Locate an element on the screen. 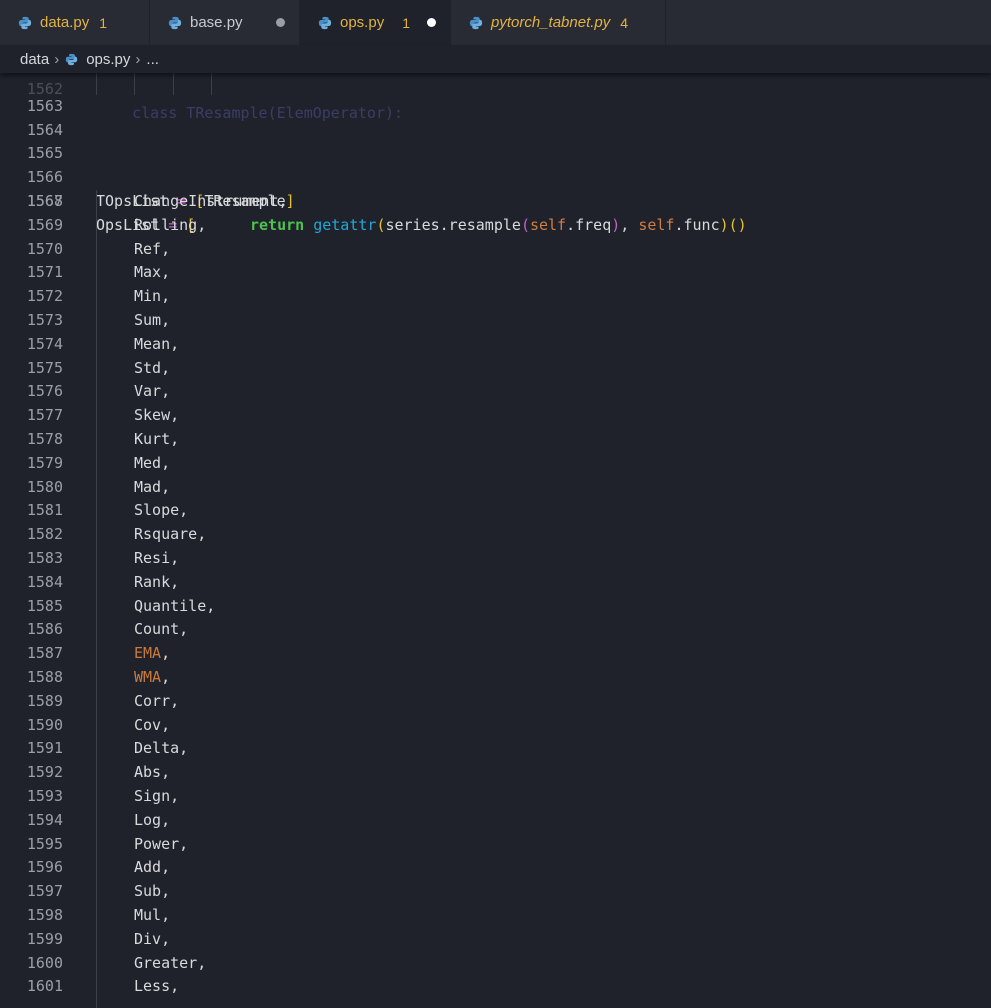  line-number: 1576 is located at coordinates (44, 391).